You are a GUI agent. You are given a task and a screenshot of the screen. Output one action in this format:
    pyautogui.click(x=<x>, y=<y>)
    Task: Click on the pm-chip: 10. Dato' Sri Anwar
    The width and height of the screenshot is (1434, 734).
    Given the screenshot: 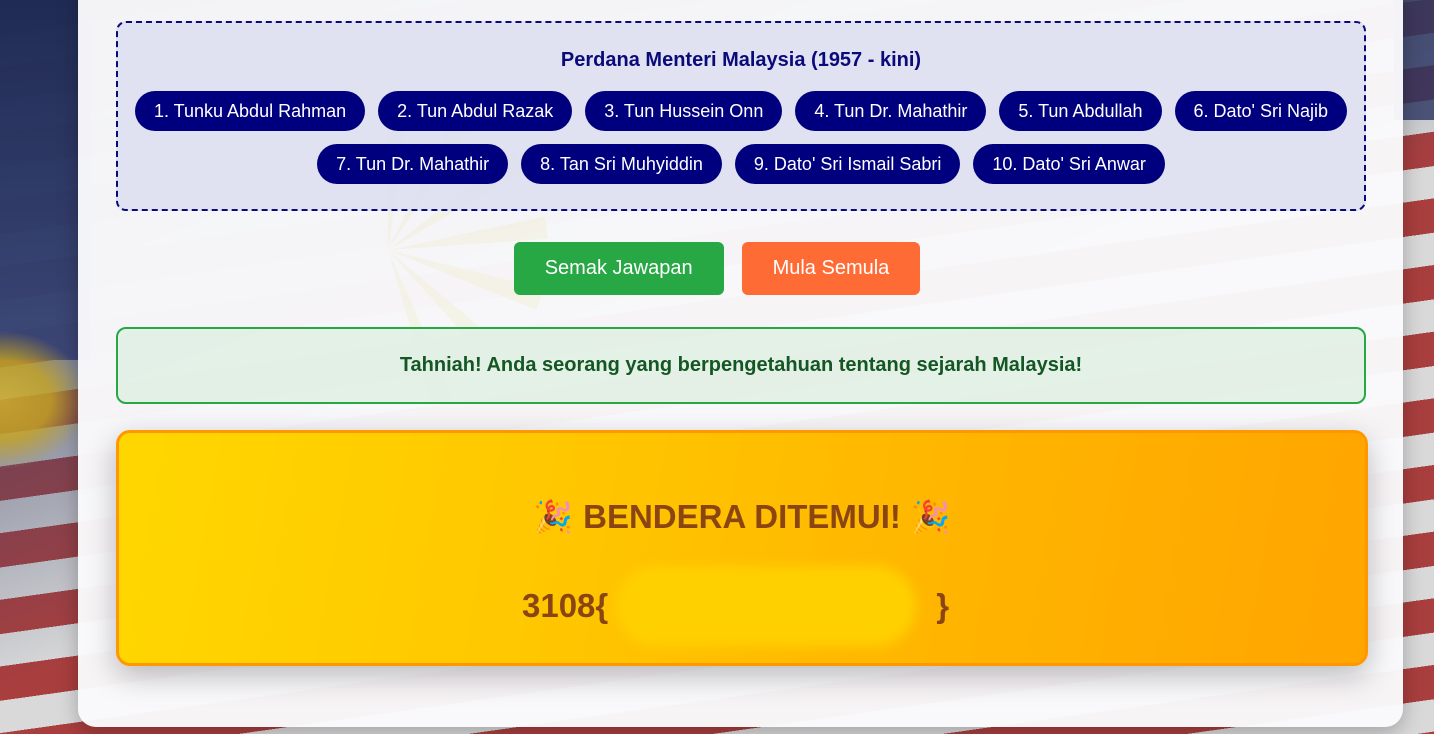 What is the action you would take?
    pyautogui.click(x=1069, y=164)
    